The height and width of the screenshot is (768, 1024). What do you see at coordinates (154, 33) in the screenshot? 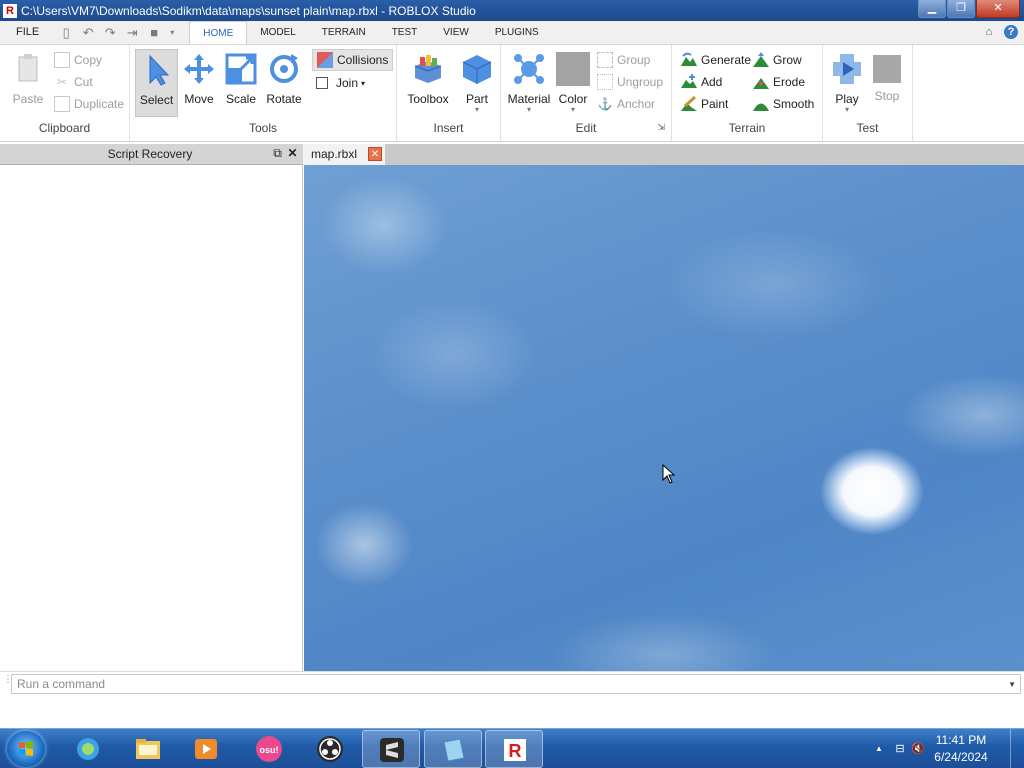
I see `stop-small-icon: ■` at bounding box center [154, 33].